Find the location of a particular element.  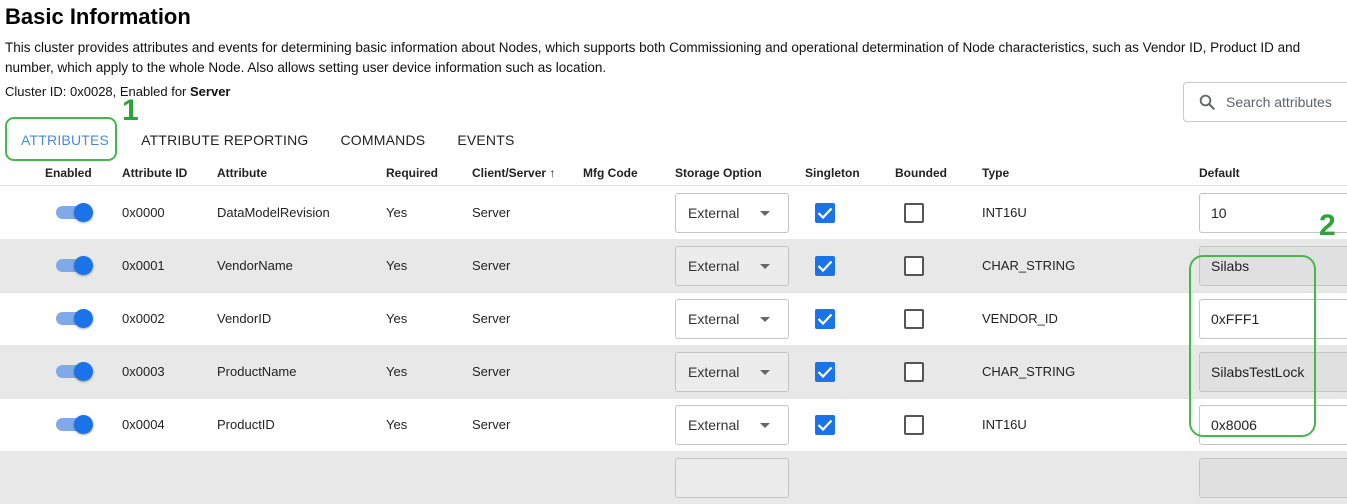

default-annotation-box is located at coordinates (1252, 346).